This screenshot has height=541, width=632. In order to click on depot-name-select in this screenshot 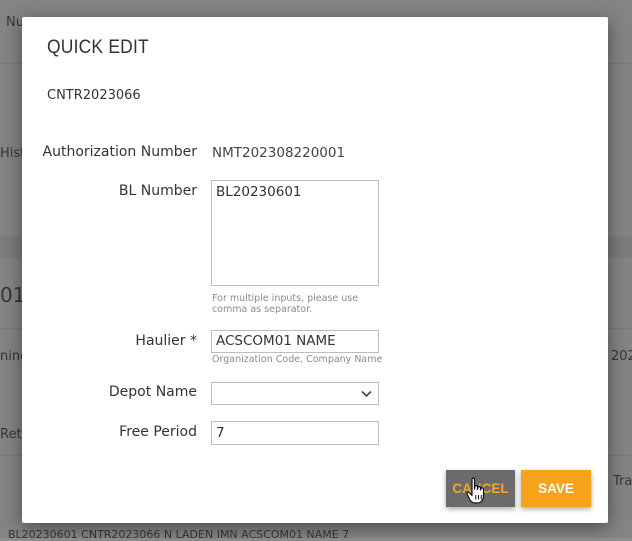, I will do `click(295, 393)`.